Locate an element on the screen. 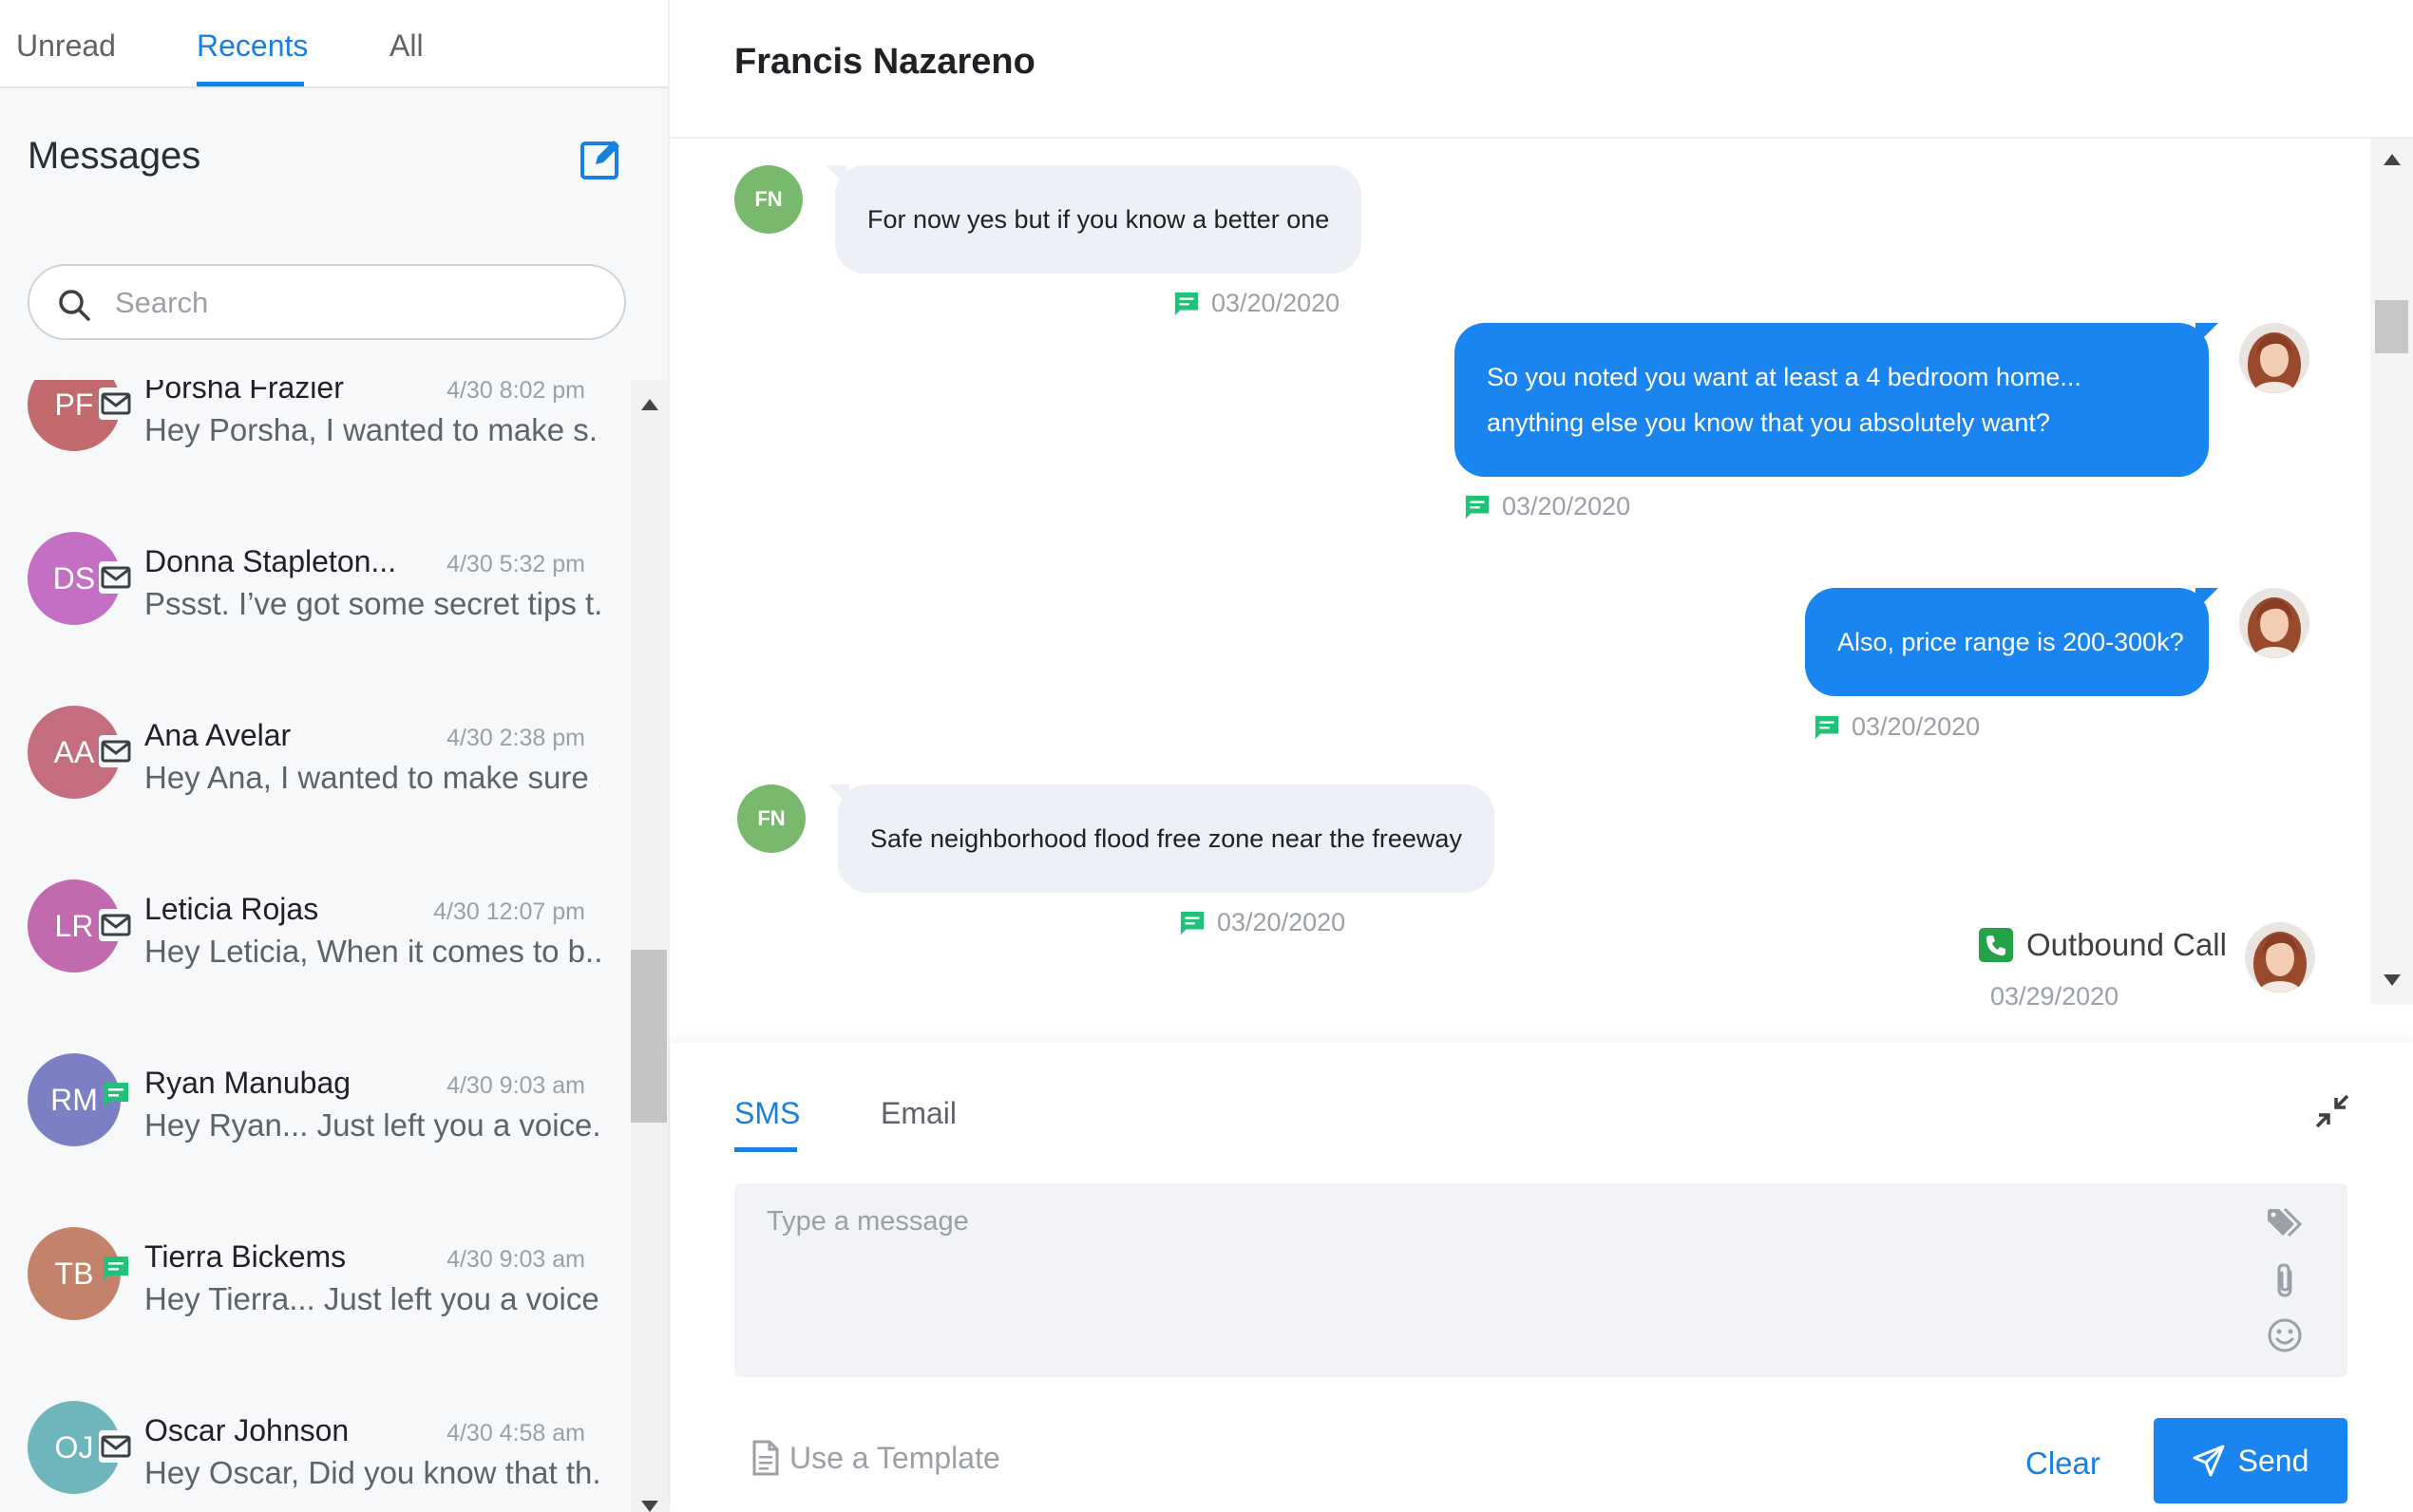 The image size is (2413, 1512). outbound-call-entry: Outbound Call is located at coordinates (2103, 945).